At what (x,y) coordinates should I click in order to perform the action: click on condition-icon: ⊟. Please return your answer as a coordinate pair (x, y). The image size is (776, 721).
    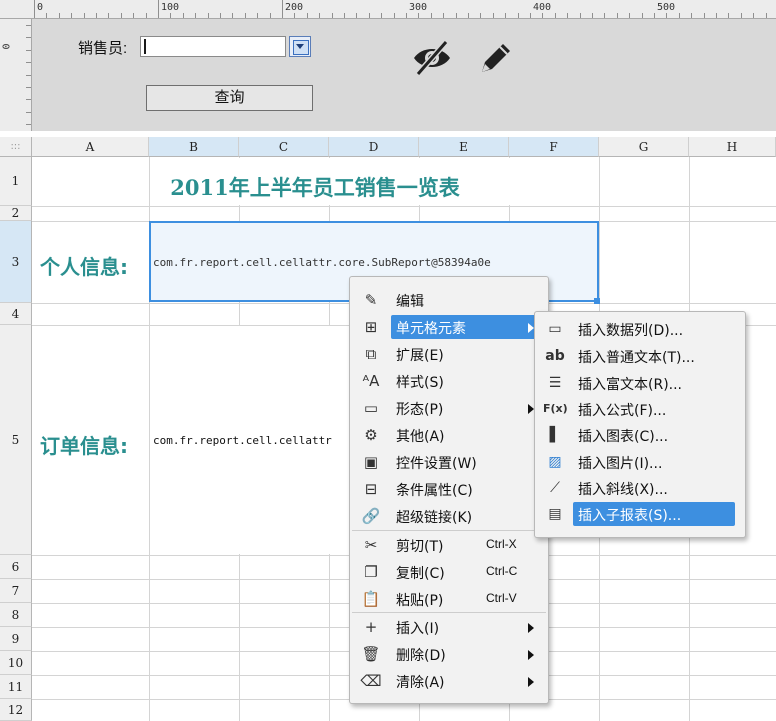
    Looking at the image, I should click on (371, 489).